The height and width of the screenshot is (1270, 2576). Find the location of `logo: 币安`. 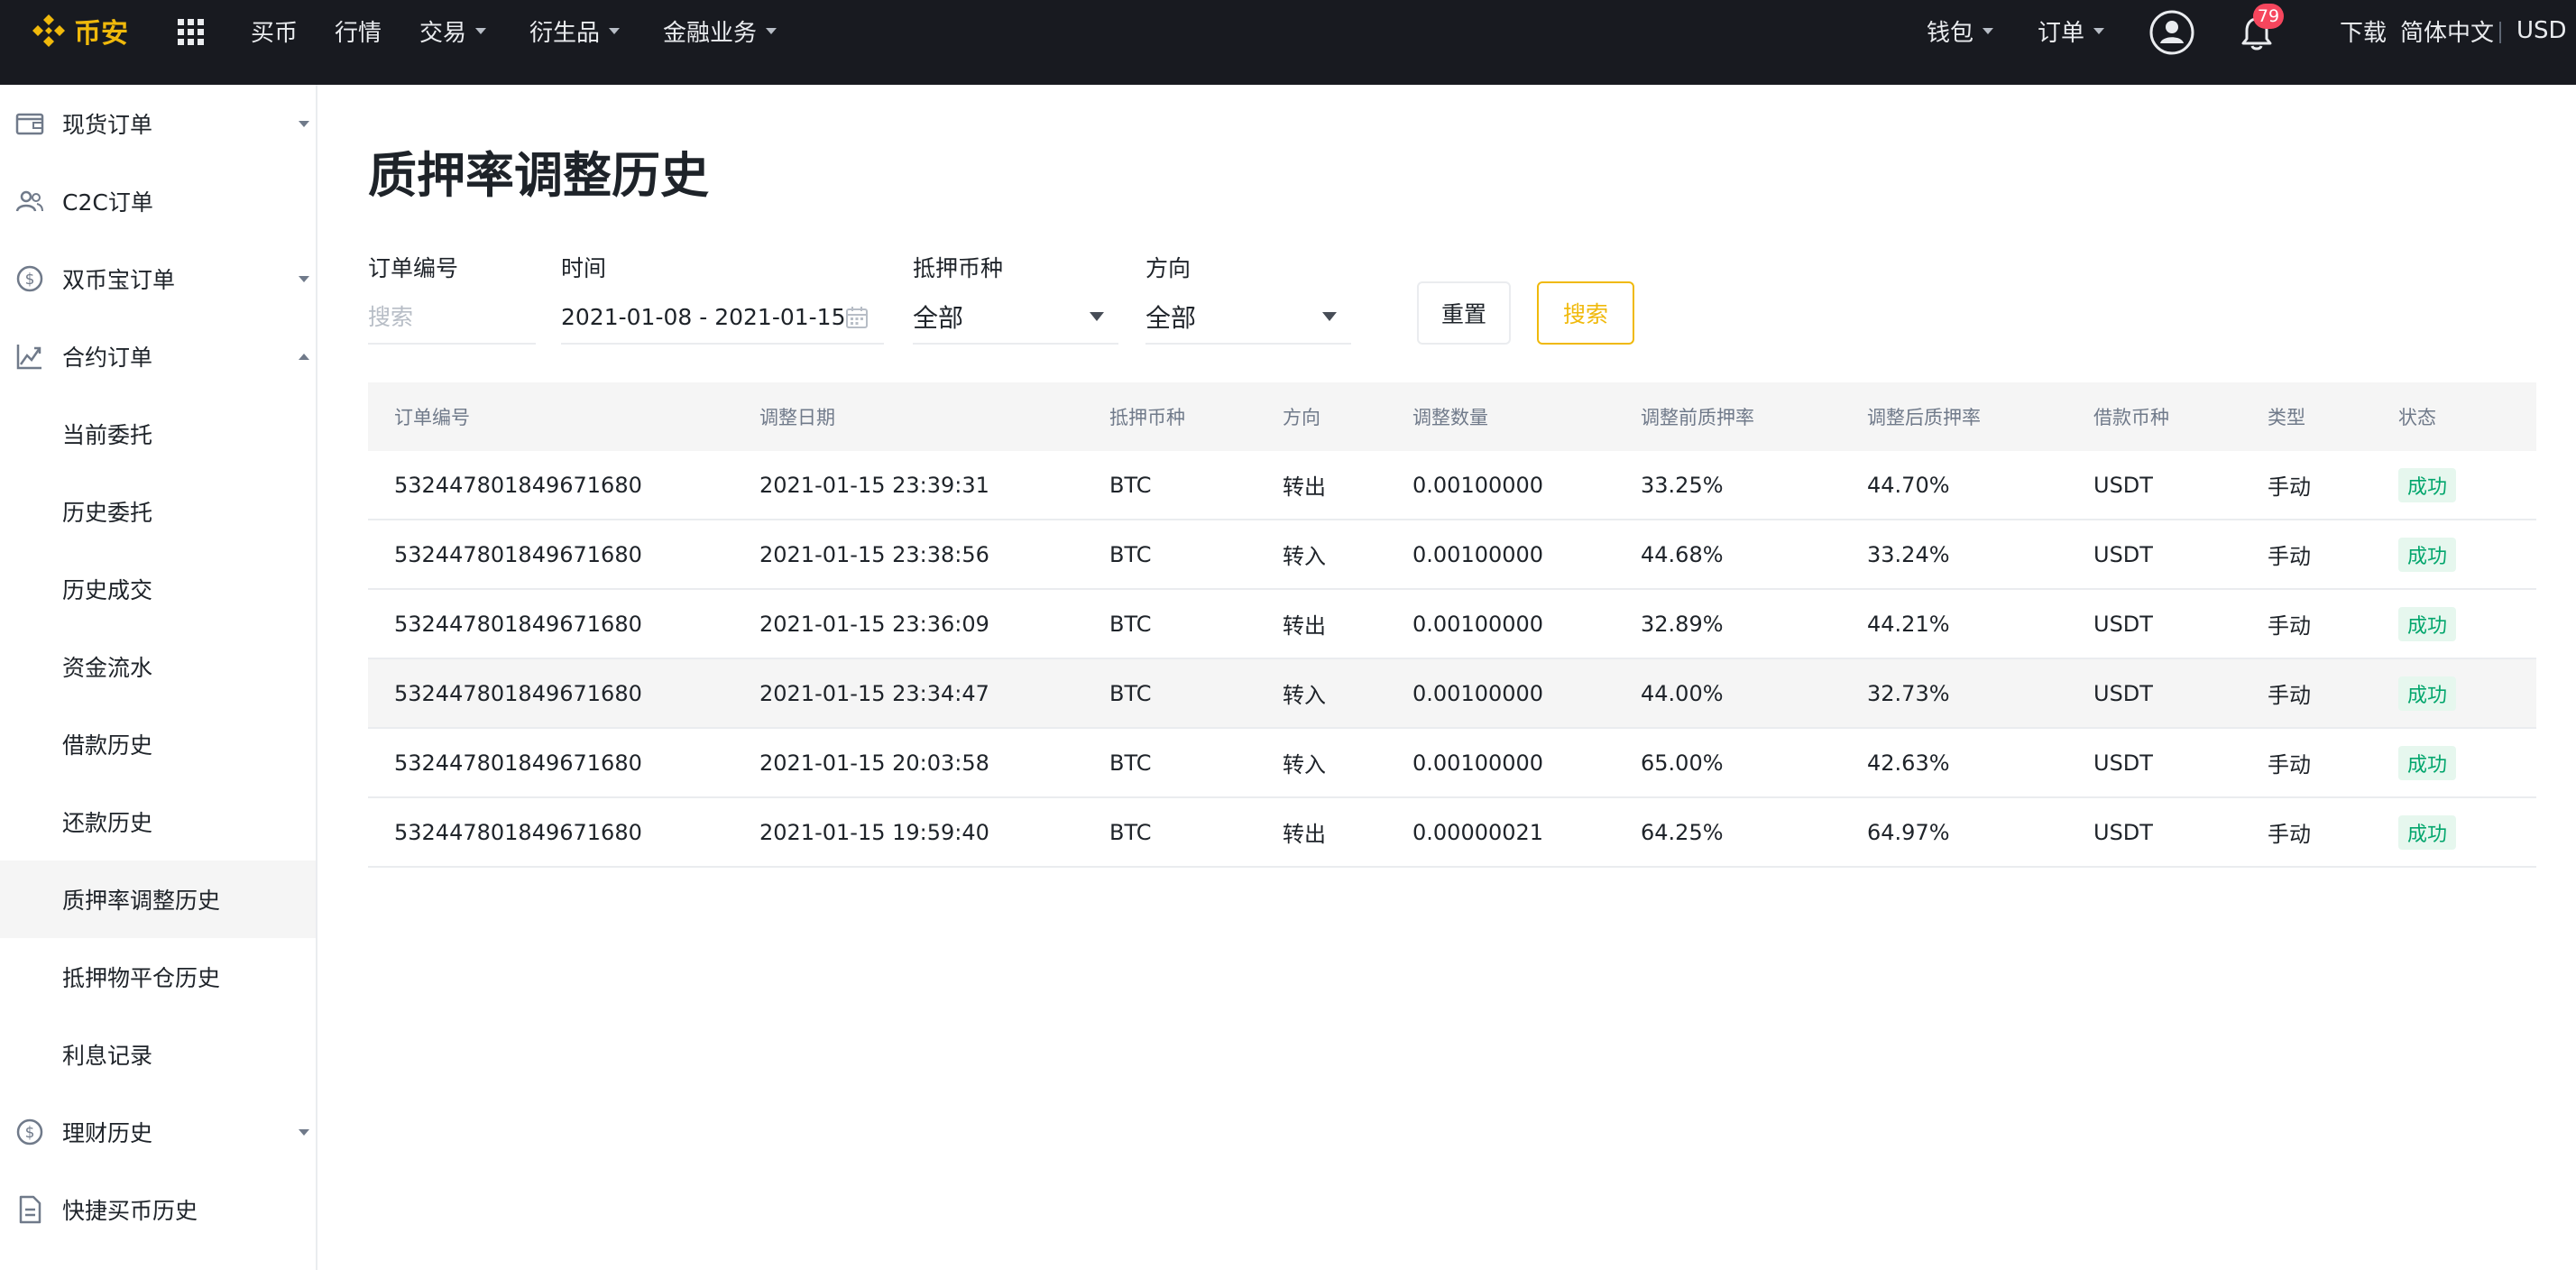

logo: 币安 is located at coordinates (78, 31).